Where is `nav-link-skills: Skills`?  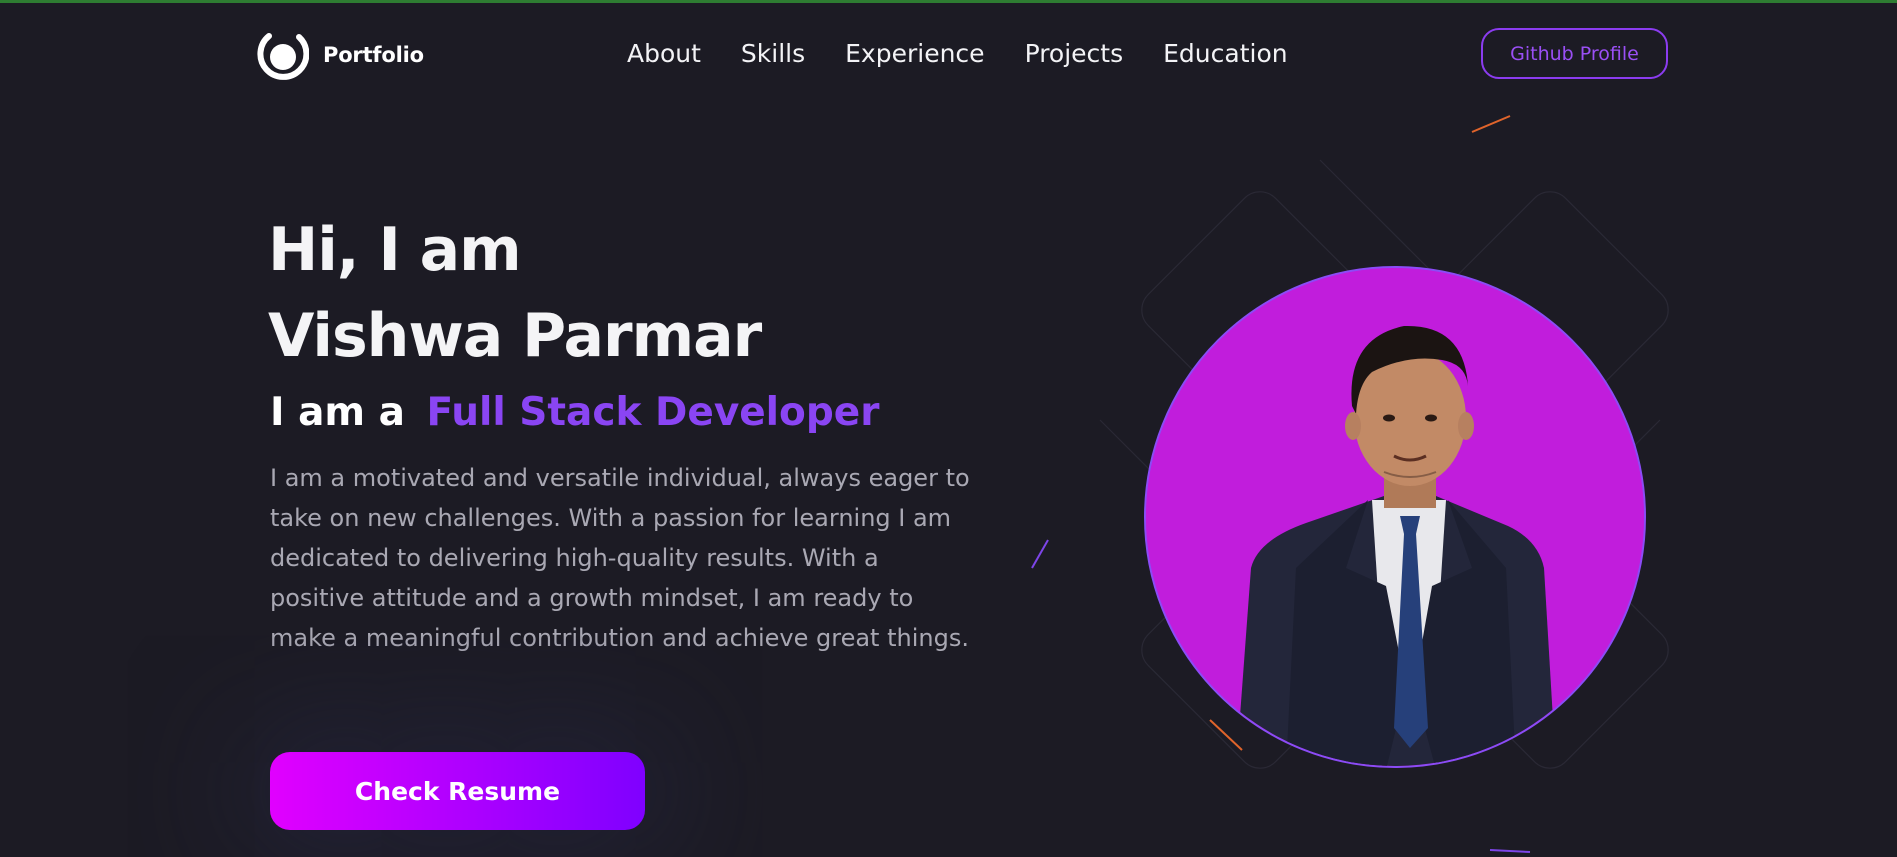
nav-link-skills: Skills is located at coordinates (773, 53).